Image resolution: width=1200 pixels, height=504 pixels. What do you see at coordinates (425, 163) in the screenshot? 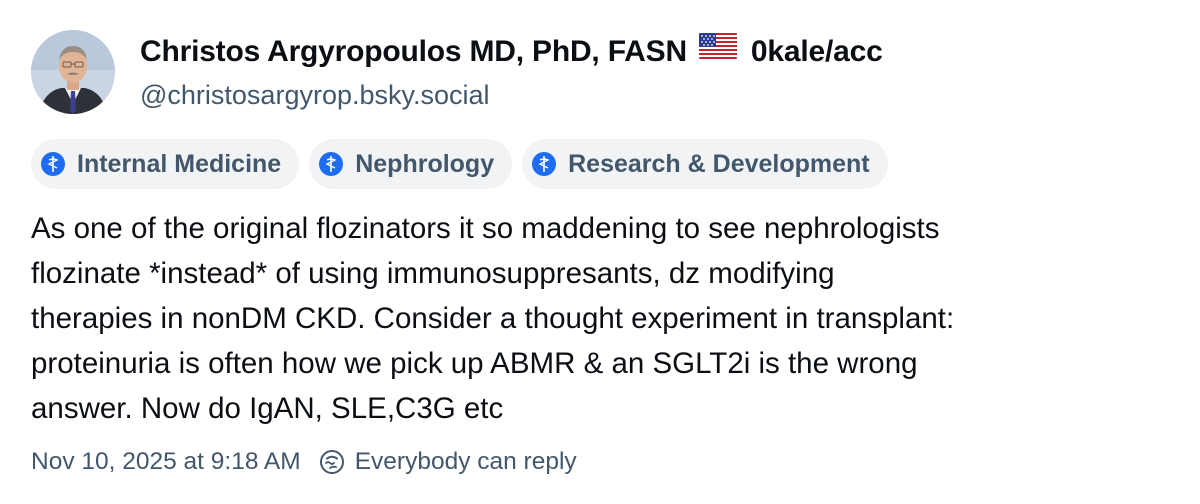
I see `badge-label: Nephrology` at bounding box center [425, 163].